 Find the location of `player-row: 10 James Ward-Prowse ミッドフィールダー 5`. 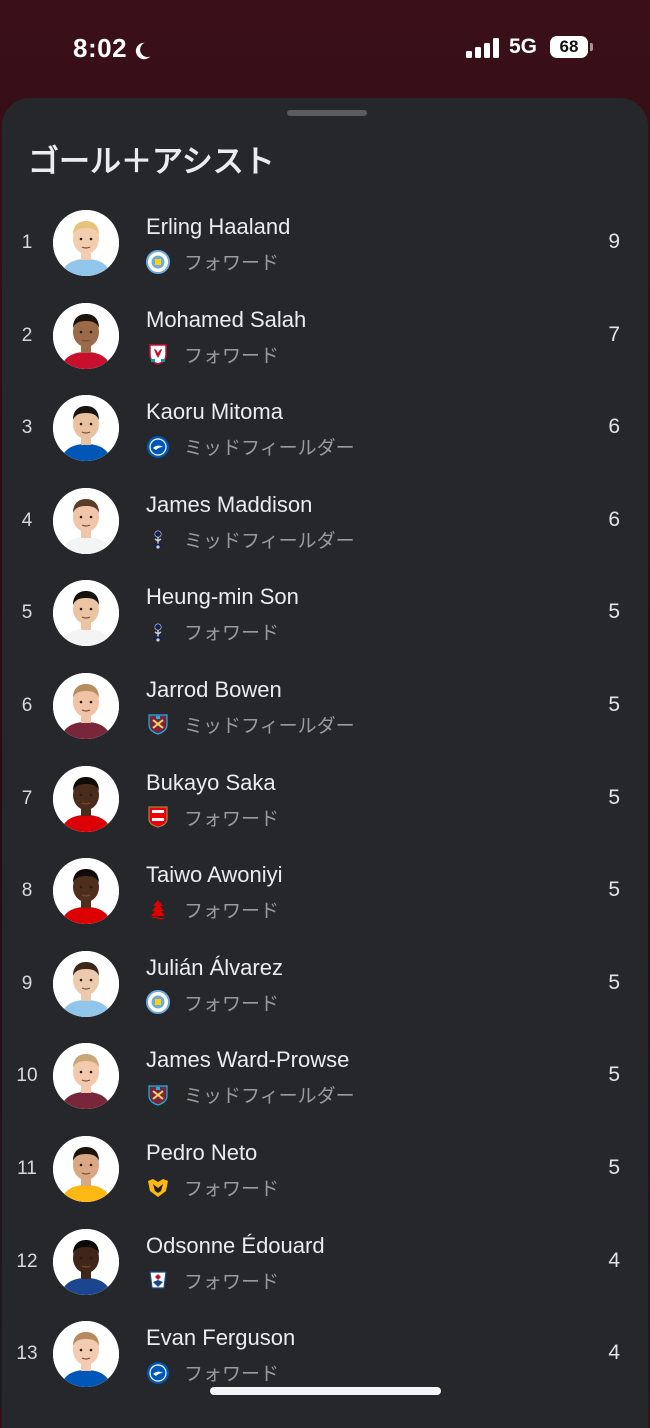

player-row: 10 James Ward-Prowse ミッドフィールダー 5 is located at coordinates (325, 1077).